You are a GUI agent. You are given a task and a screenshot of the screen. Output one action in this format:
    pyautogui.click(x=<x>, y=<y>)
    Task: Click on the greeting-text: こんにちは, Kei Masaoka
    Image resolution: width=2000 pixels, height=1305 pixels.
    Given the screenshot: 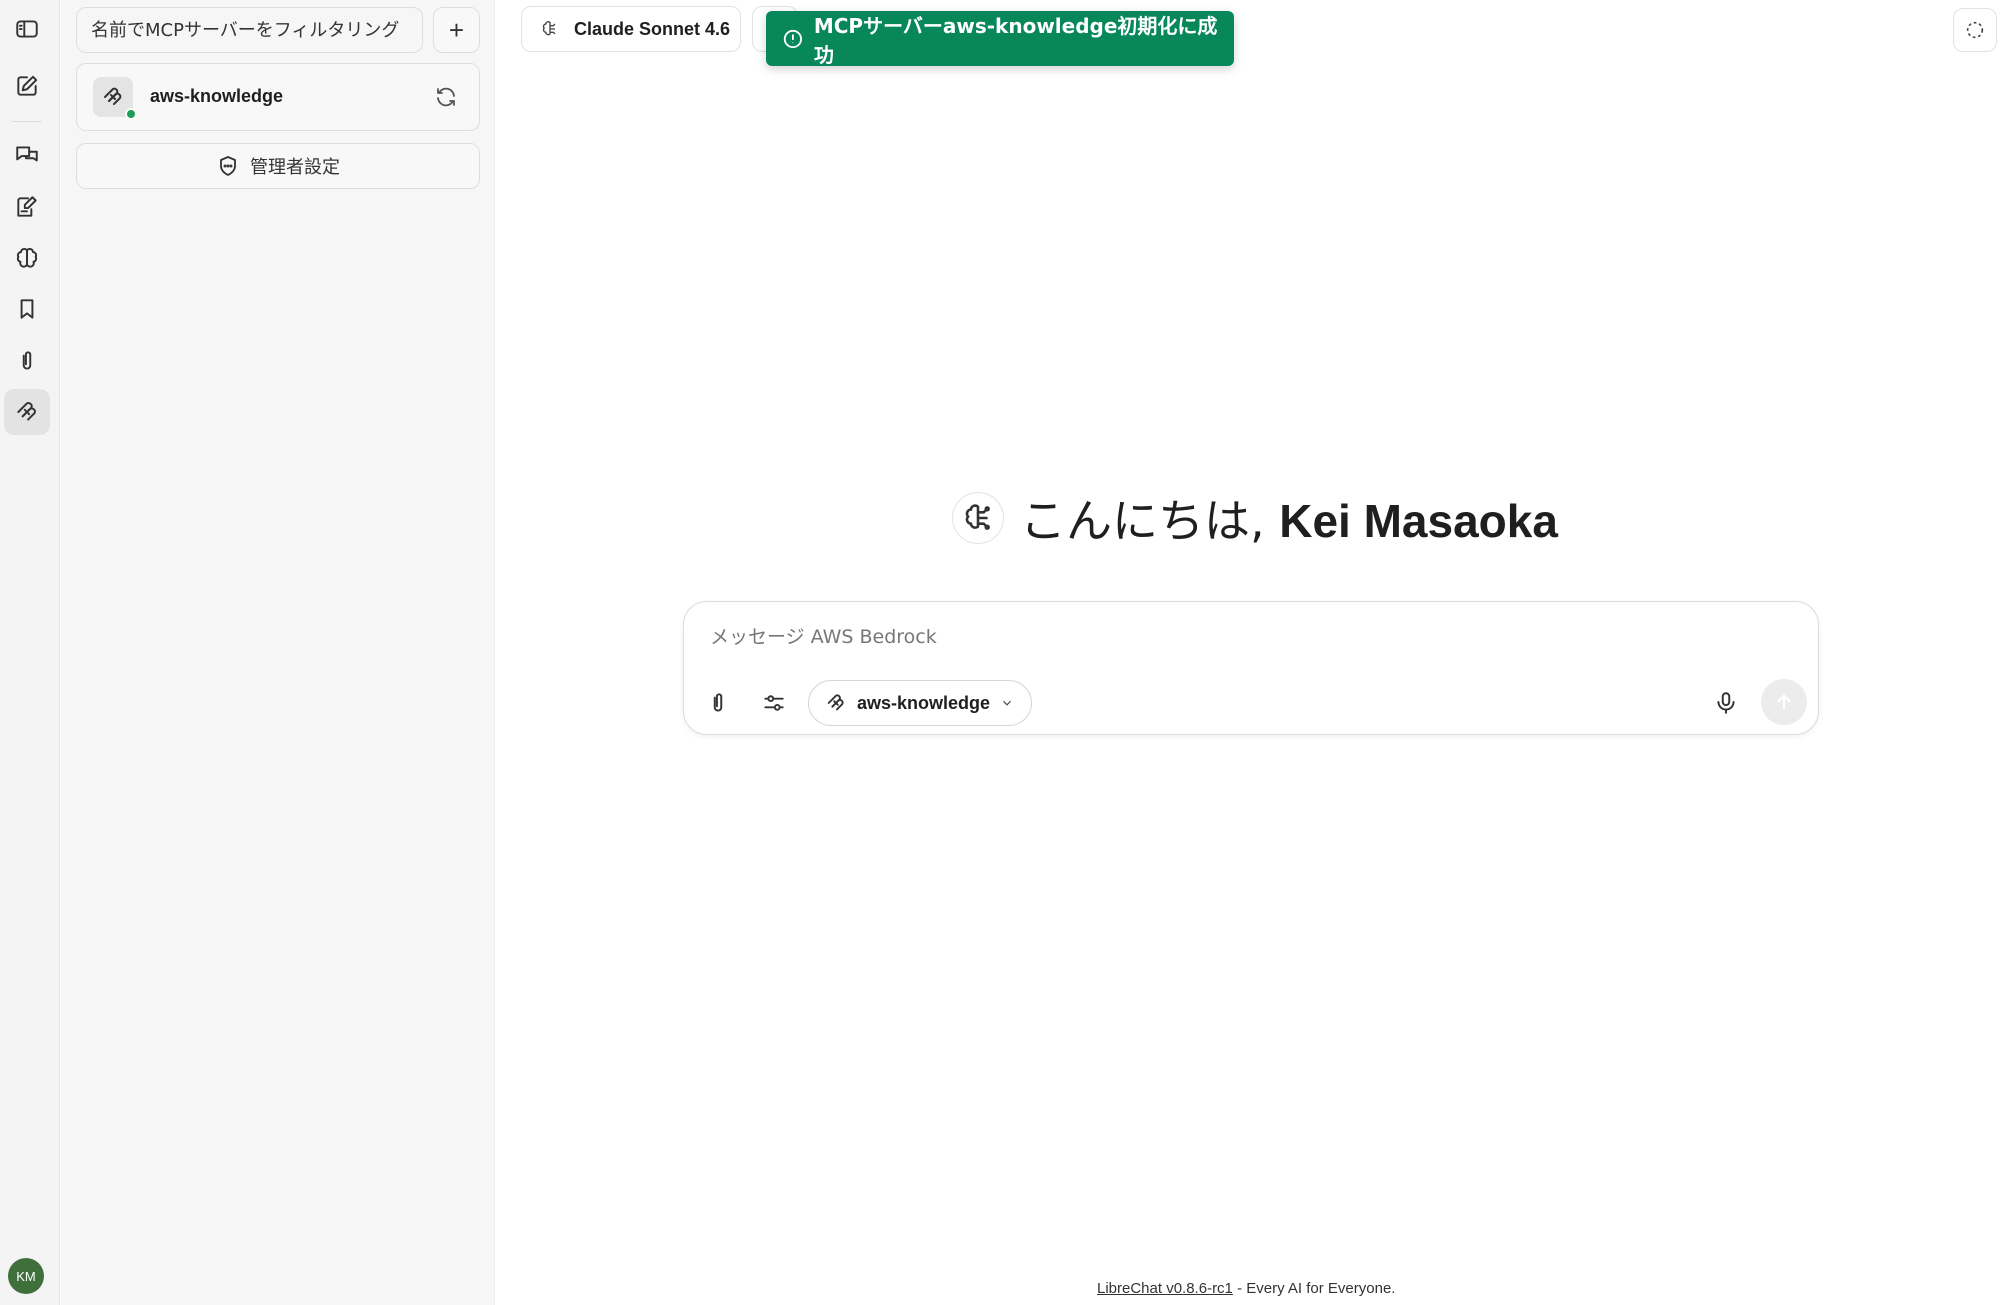 What is the action you would take?
    pyautogui.click(x=1289, y=518)
    